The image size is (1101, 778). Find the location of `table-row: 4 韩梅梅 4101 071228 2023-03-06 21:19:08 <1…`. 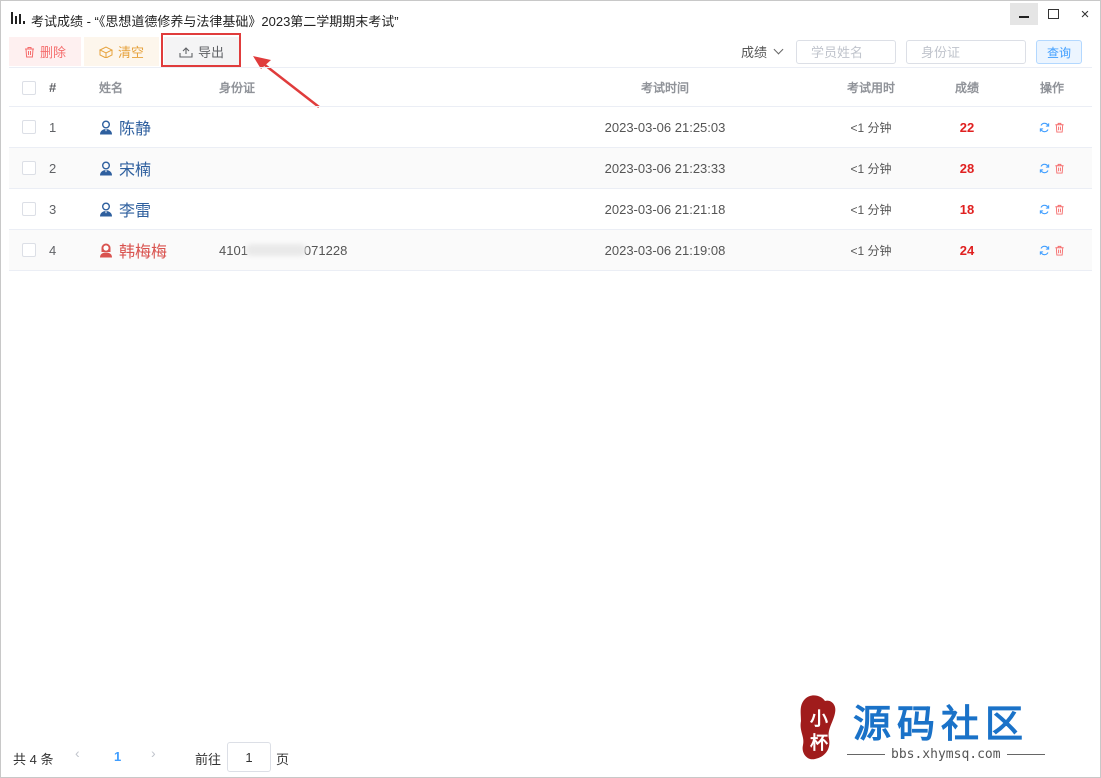

table-row: 4 韩梅梅 4101 071228 2023-03-06 21:19:08 <1… is located at coordinates (550, 250).